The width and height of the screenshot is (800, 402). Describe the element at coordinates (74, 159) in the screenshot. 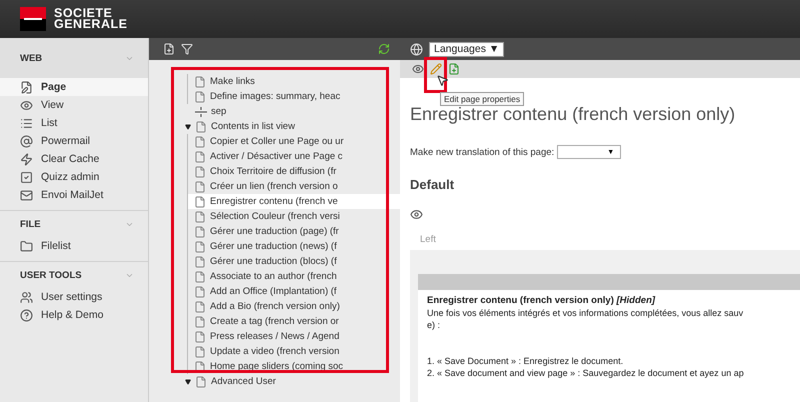

I see `sidebar-item: Clear Cache` at that location.